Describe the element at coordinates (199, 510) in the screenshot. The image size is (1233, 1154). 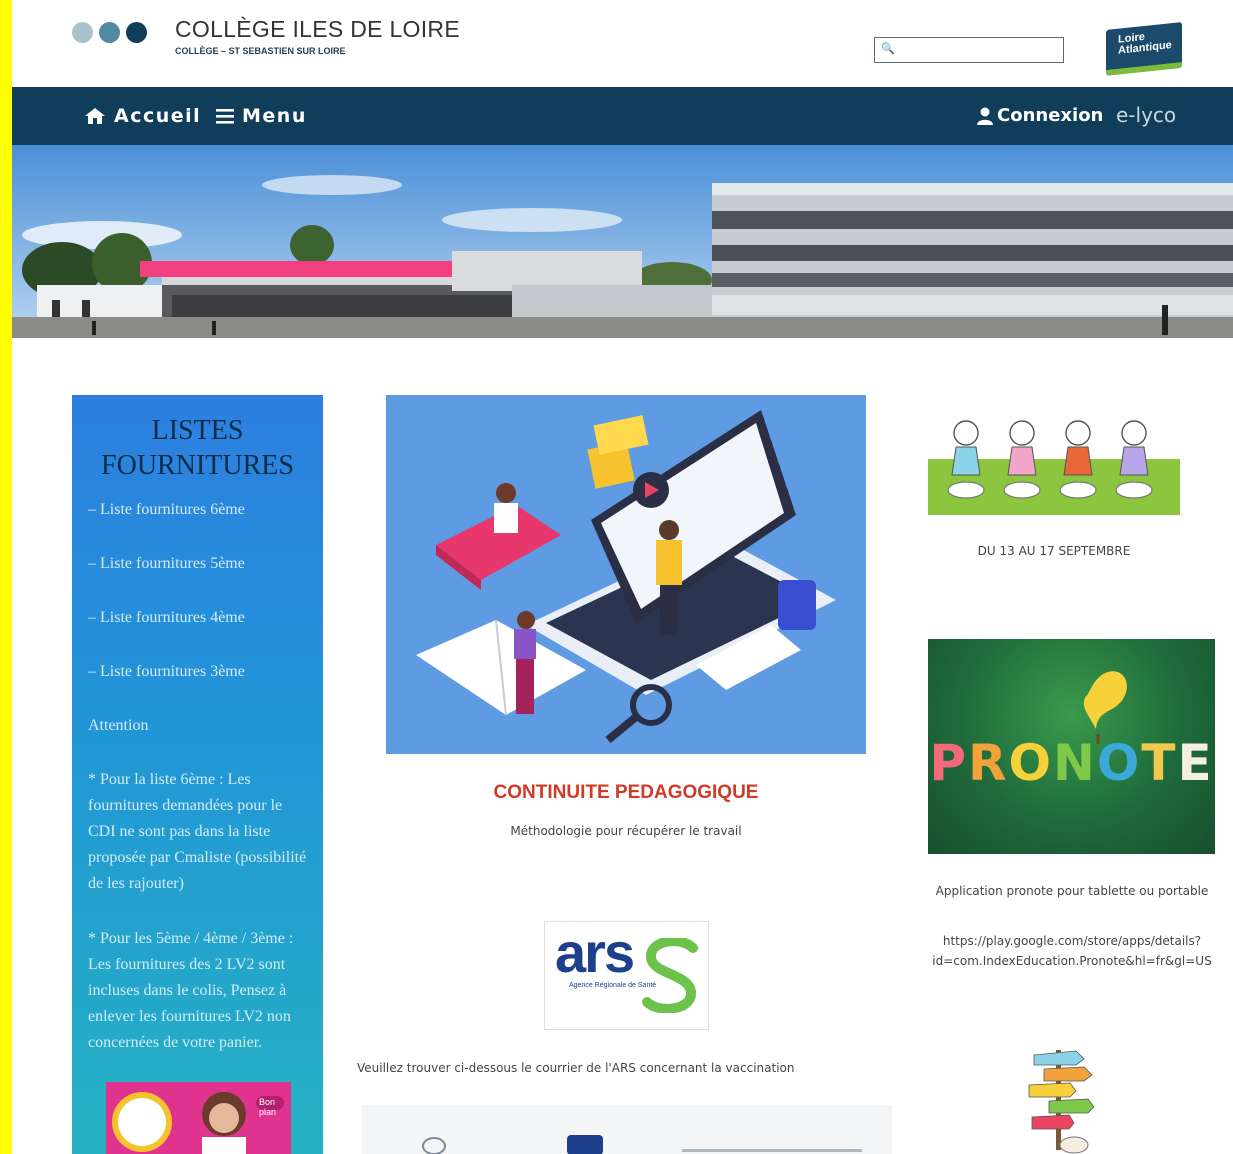
I see `supply-link-6eme: – Liste fournitures 6ème` at that location.